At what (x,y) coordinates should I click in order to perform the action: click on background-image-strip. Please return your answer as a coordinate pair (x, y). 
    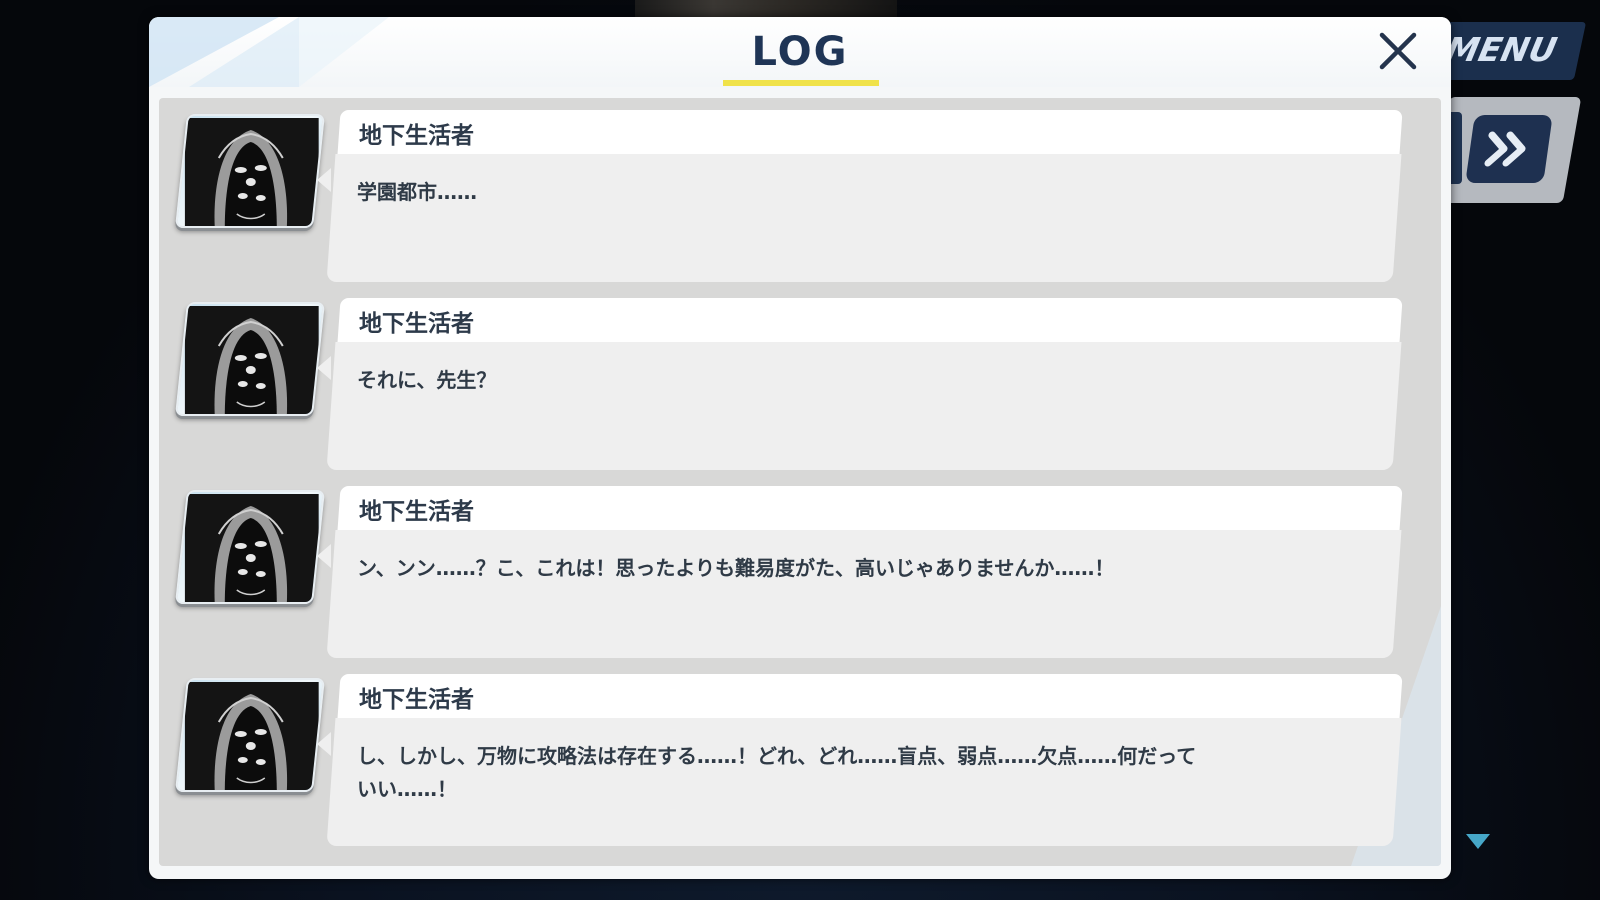
    Looking at the image, I should click on (766, 9).